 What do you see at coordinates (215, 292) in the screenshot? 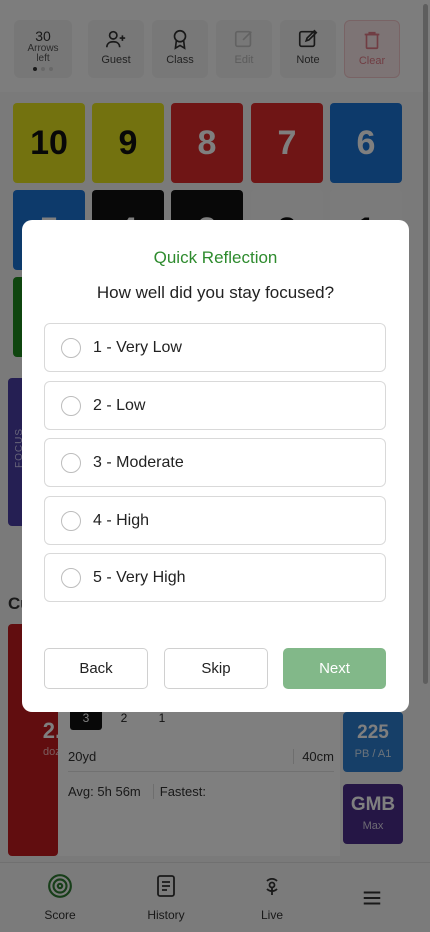
I see `modal-question: How well did you stay focused?` at bounding box center [215, 292].